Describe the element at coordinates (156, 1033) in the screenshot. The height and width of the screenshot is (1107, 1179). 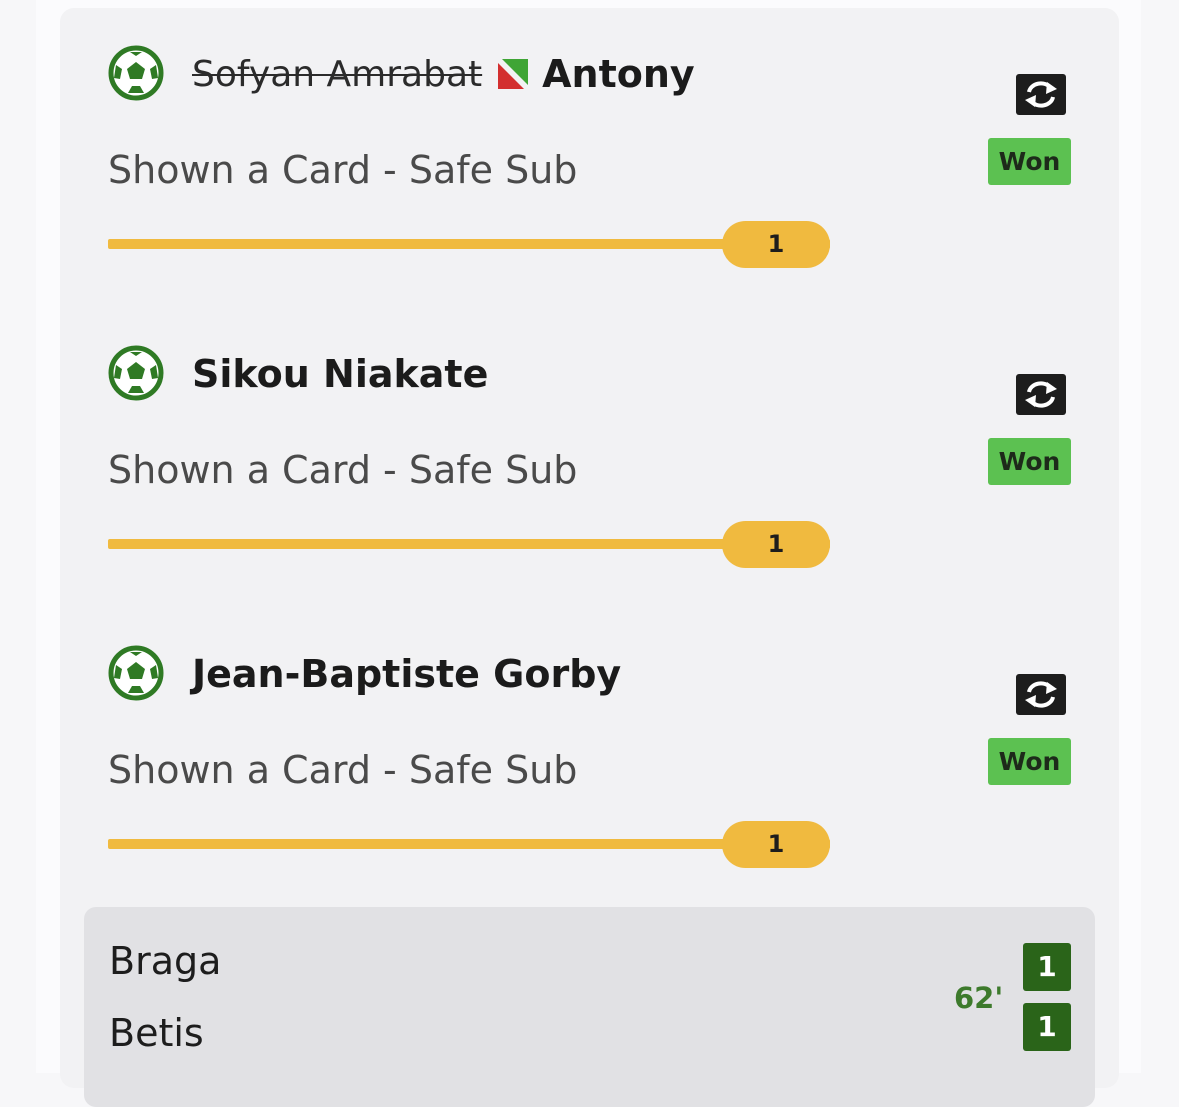
I see `away-team-name: Betis` at that location.